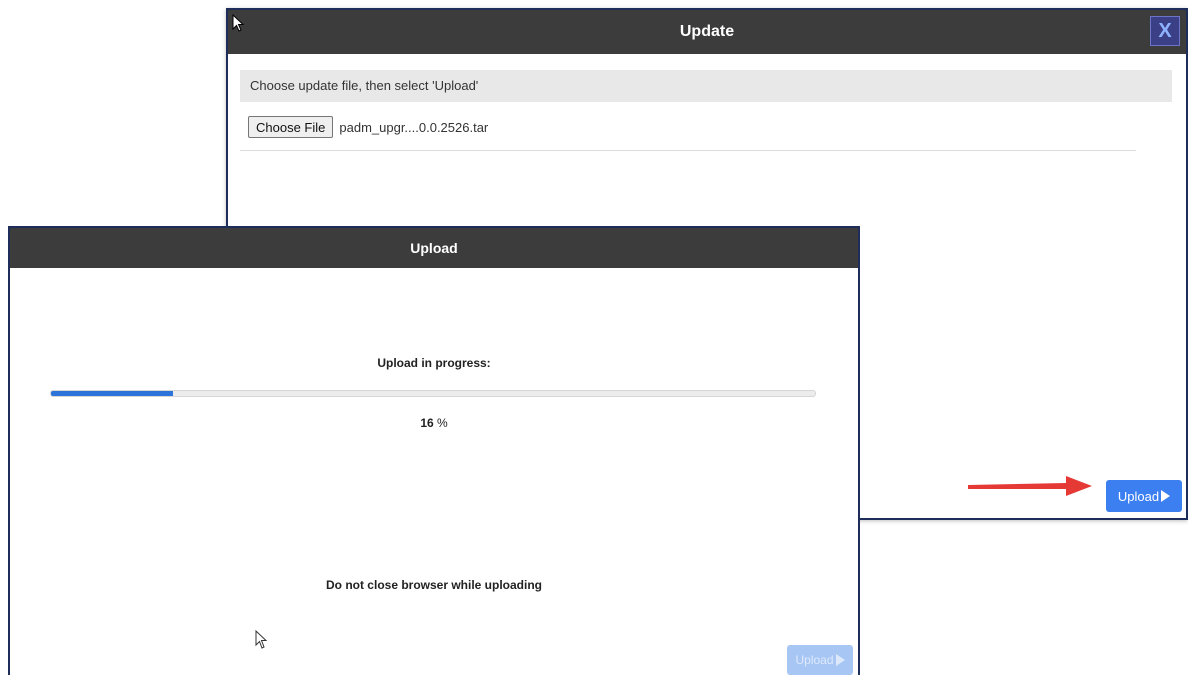  I want to click on progress-percent-unit: %, so click(442, 423).